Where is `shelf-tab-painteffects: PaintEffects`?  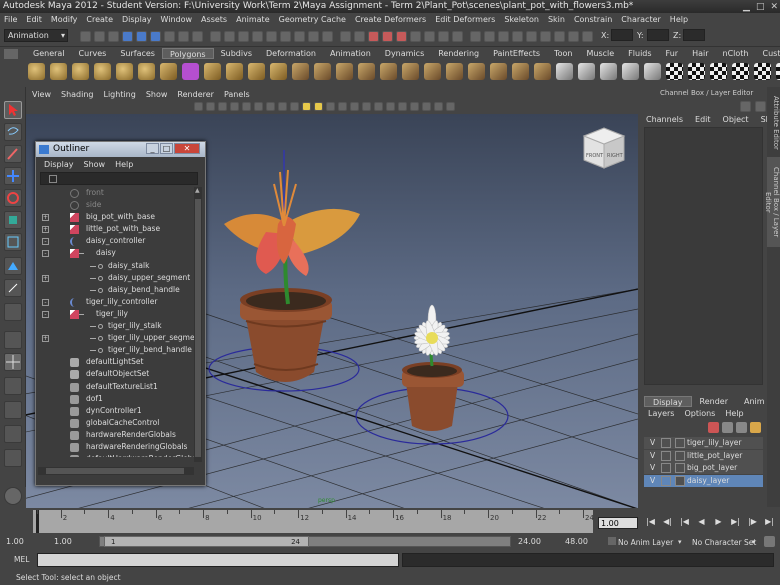 shelf-tab-painteffects: PaintEffects is located at coordinates (516, 53).